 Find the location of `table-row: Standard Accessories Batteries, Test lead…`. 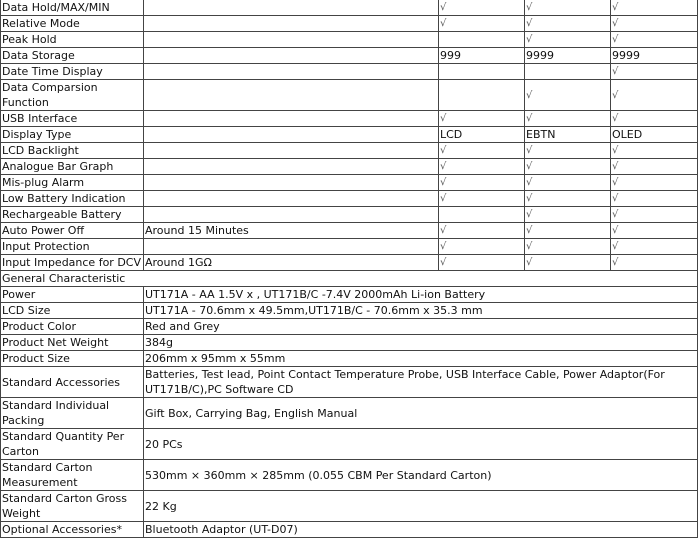

table-row: Standard Accessories Batteries, Test lead… is located at coordinates (349, 382).